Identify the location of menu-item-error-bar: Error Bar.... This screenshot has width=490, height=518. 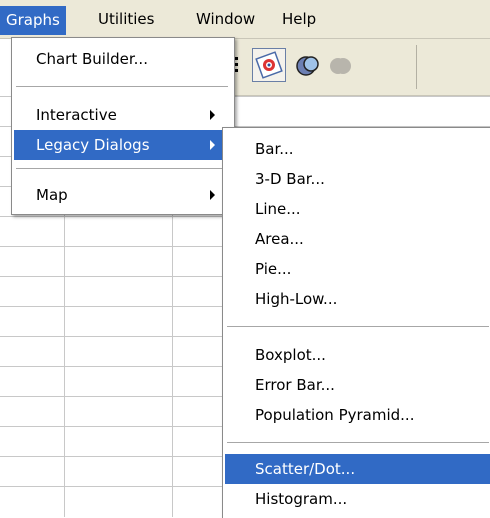
(357, 385).